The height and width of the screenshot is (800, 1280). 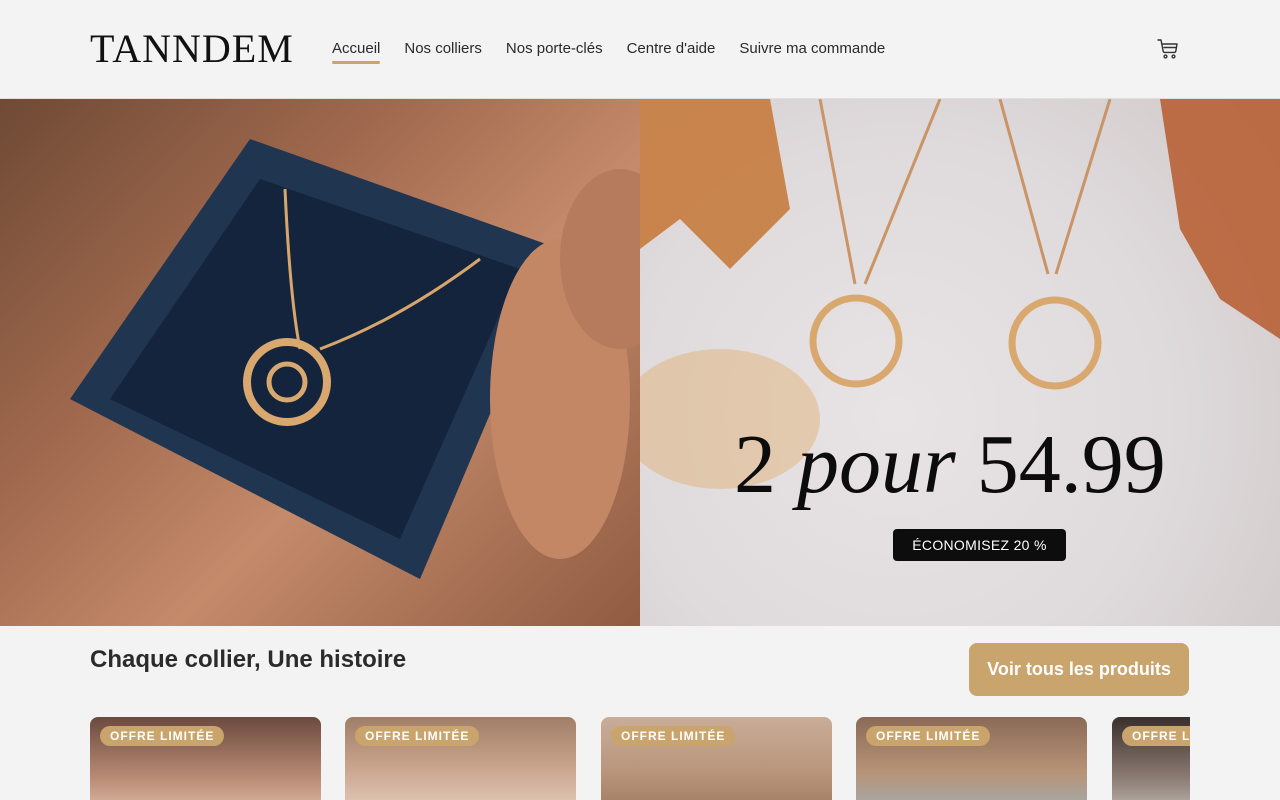 What do you see at coordinates (1168, 49) in the screenshot?
I see `cart-icon` at bounding box center [1168, 49].